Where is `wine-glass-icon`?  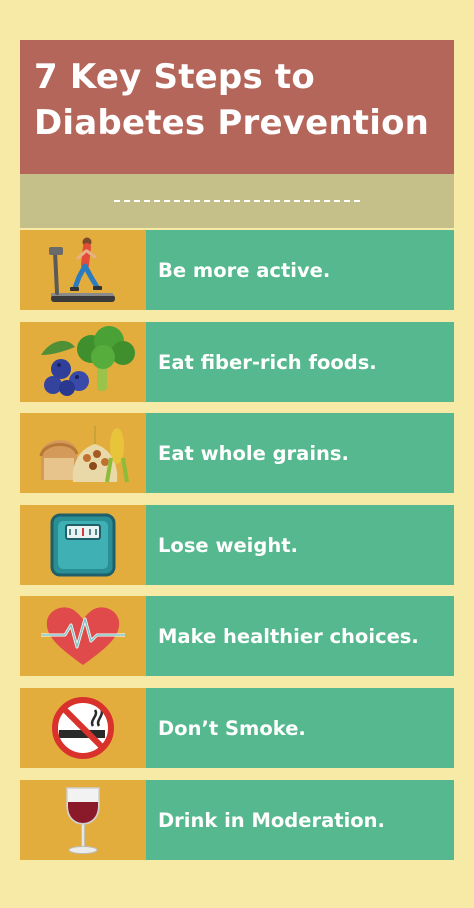 wine-glass-icon is located at coordinates (83, 820).